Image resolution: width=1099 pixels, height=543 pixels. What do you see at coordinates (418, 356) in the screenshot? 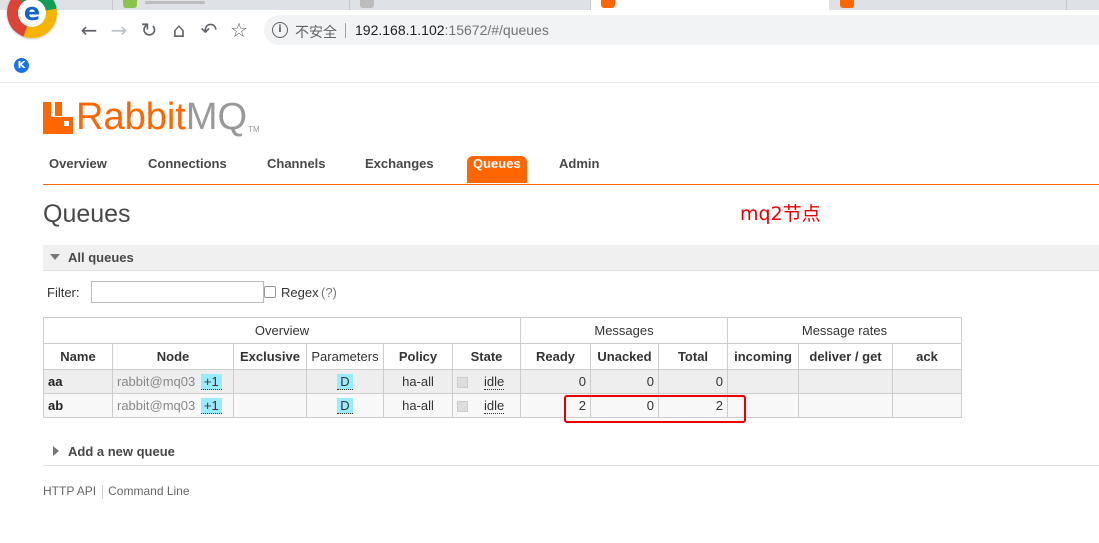
I see `col-policy: Policy` at bounding box center [418, 356].